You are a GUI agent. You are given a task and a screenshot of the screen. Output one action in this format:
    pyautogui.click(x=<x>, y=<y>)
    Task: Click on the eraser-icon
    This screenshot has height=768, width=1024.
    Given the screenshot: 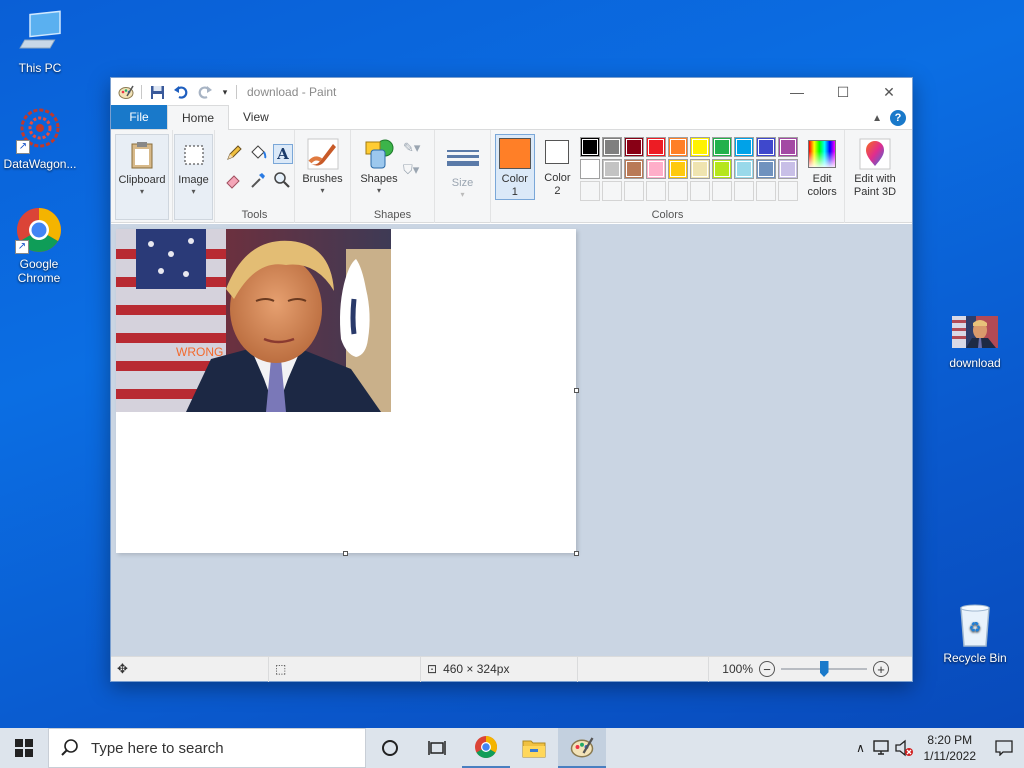 What is the action you would take?
    pyautogui.click(x=236, y=181)
    